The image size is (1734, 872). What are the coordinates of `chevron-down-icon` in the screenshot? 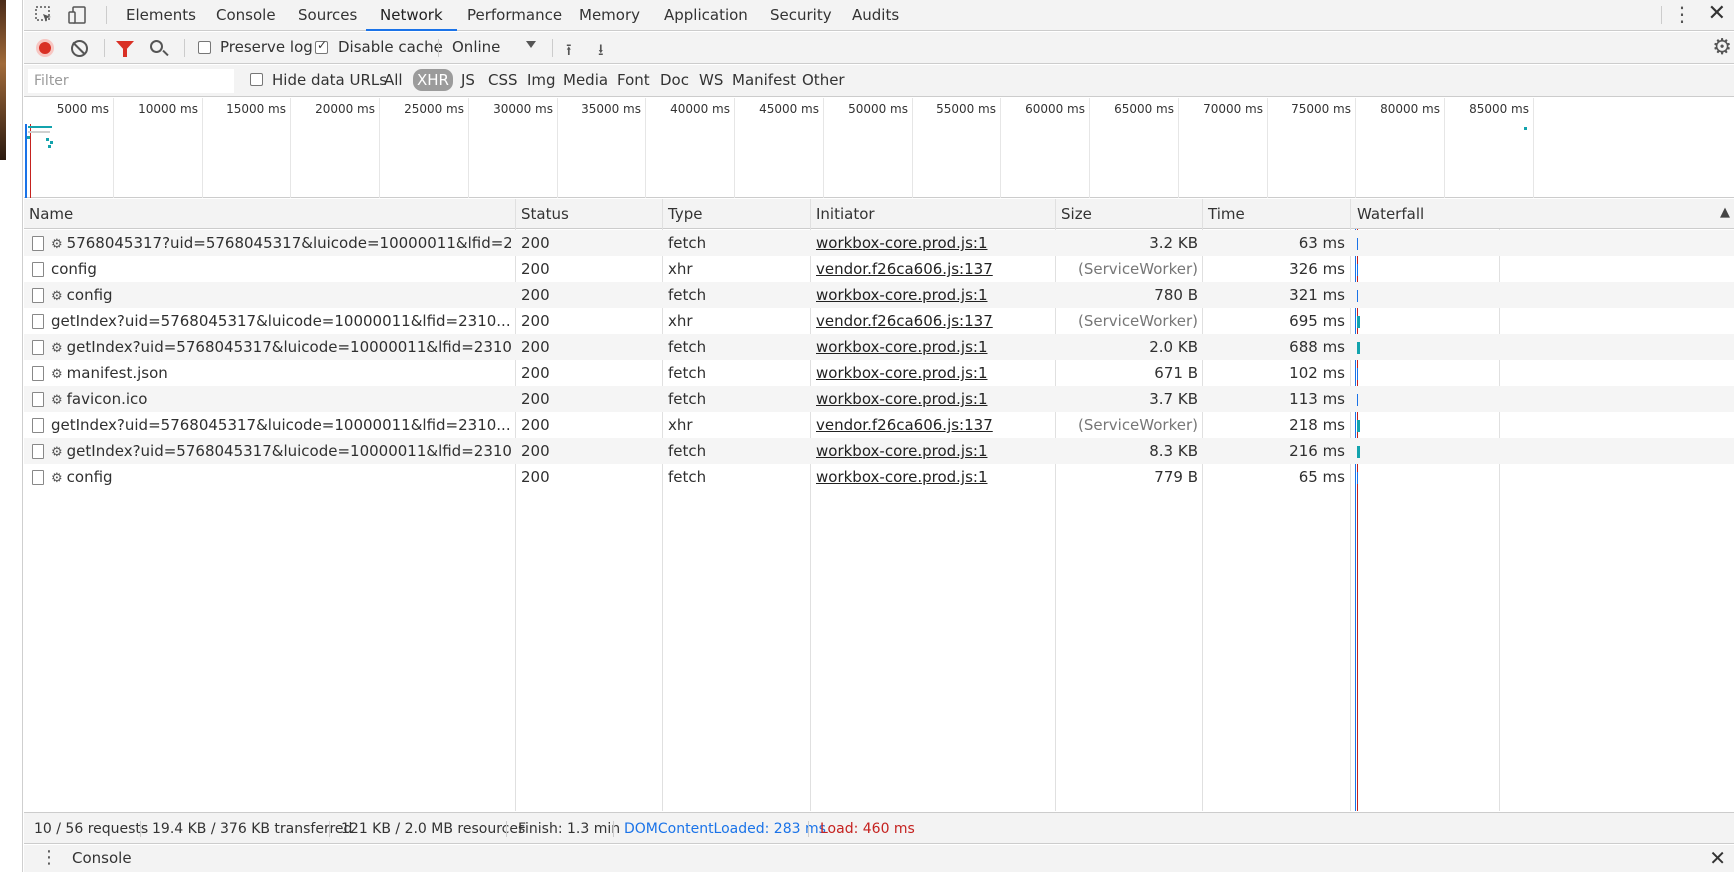 It's located at (531, 44).